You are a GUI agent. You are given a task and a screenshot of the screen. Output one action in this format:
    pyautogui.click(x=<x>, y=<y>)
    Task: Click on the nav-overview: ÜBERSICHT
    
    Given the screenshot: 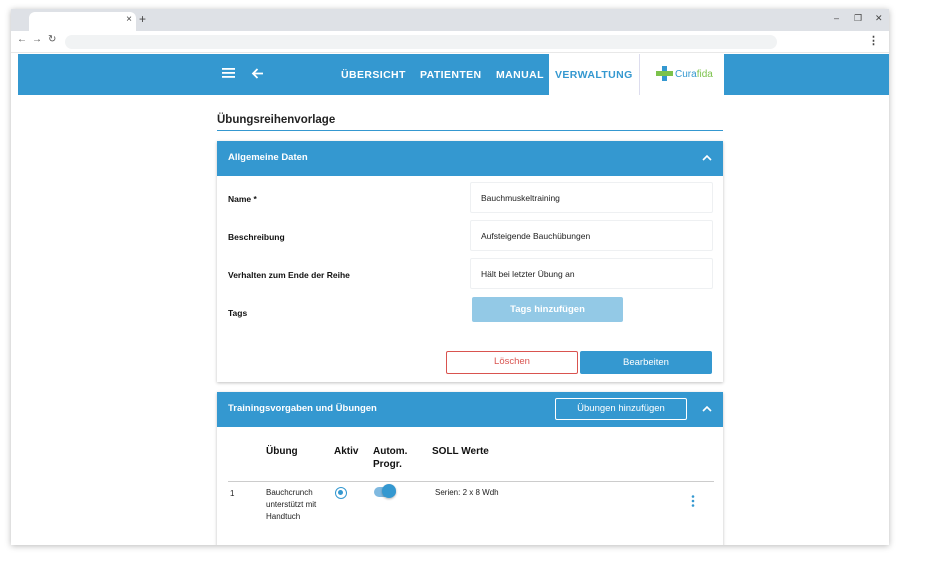 What is the action you would take?
    pyautogui.click(x=373, y=75)
    